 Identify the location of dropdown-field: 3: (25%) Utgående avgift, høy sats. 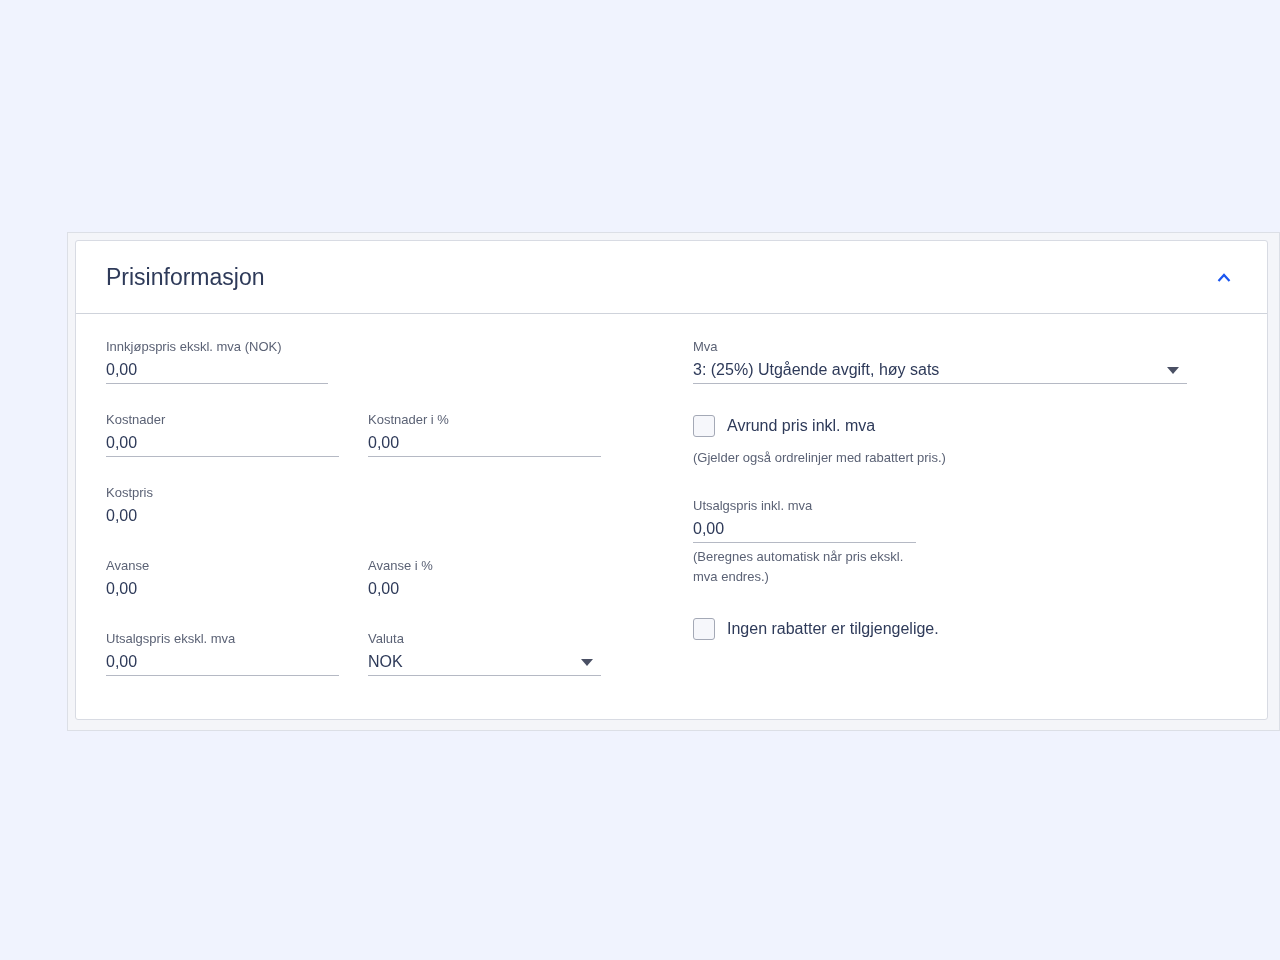
(940, 371).